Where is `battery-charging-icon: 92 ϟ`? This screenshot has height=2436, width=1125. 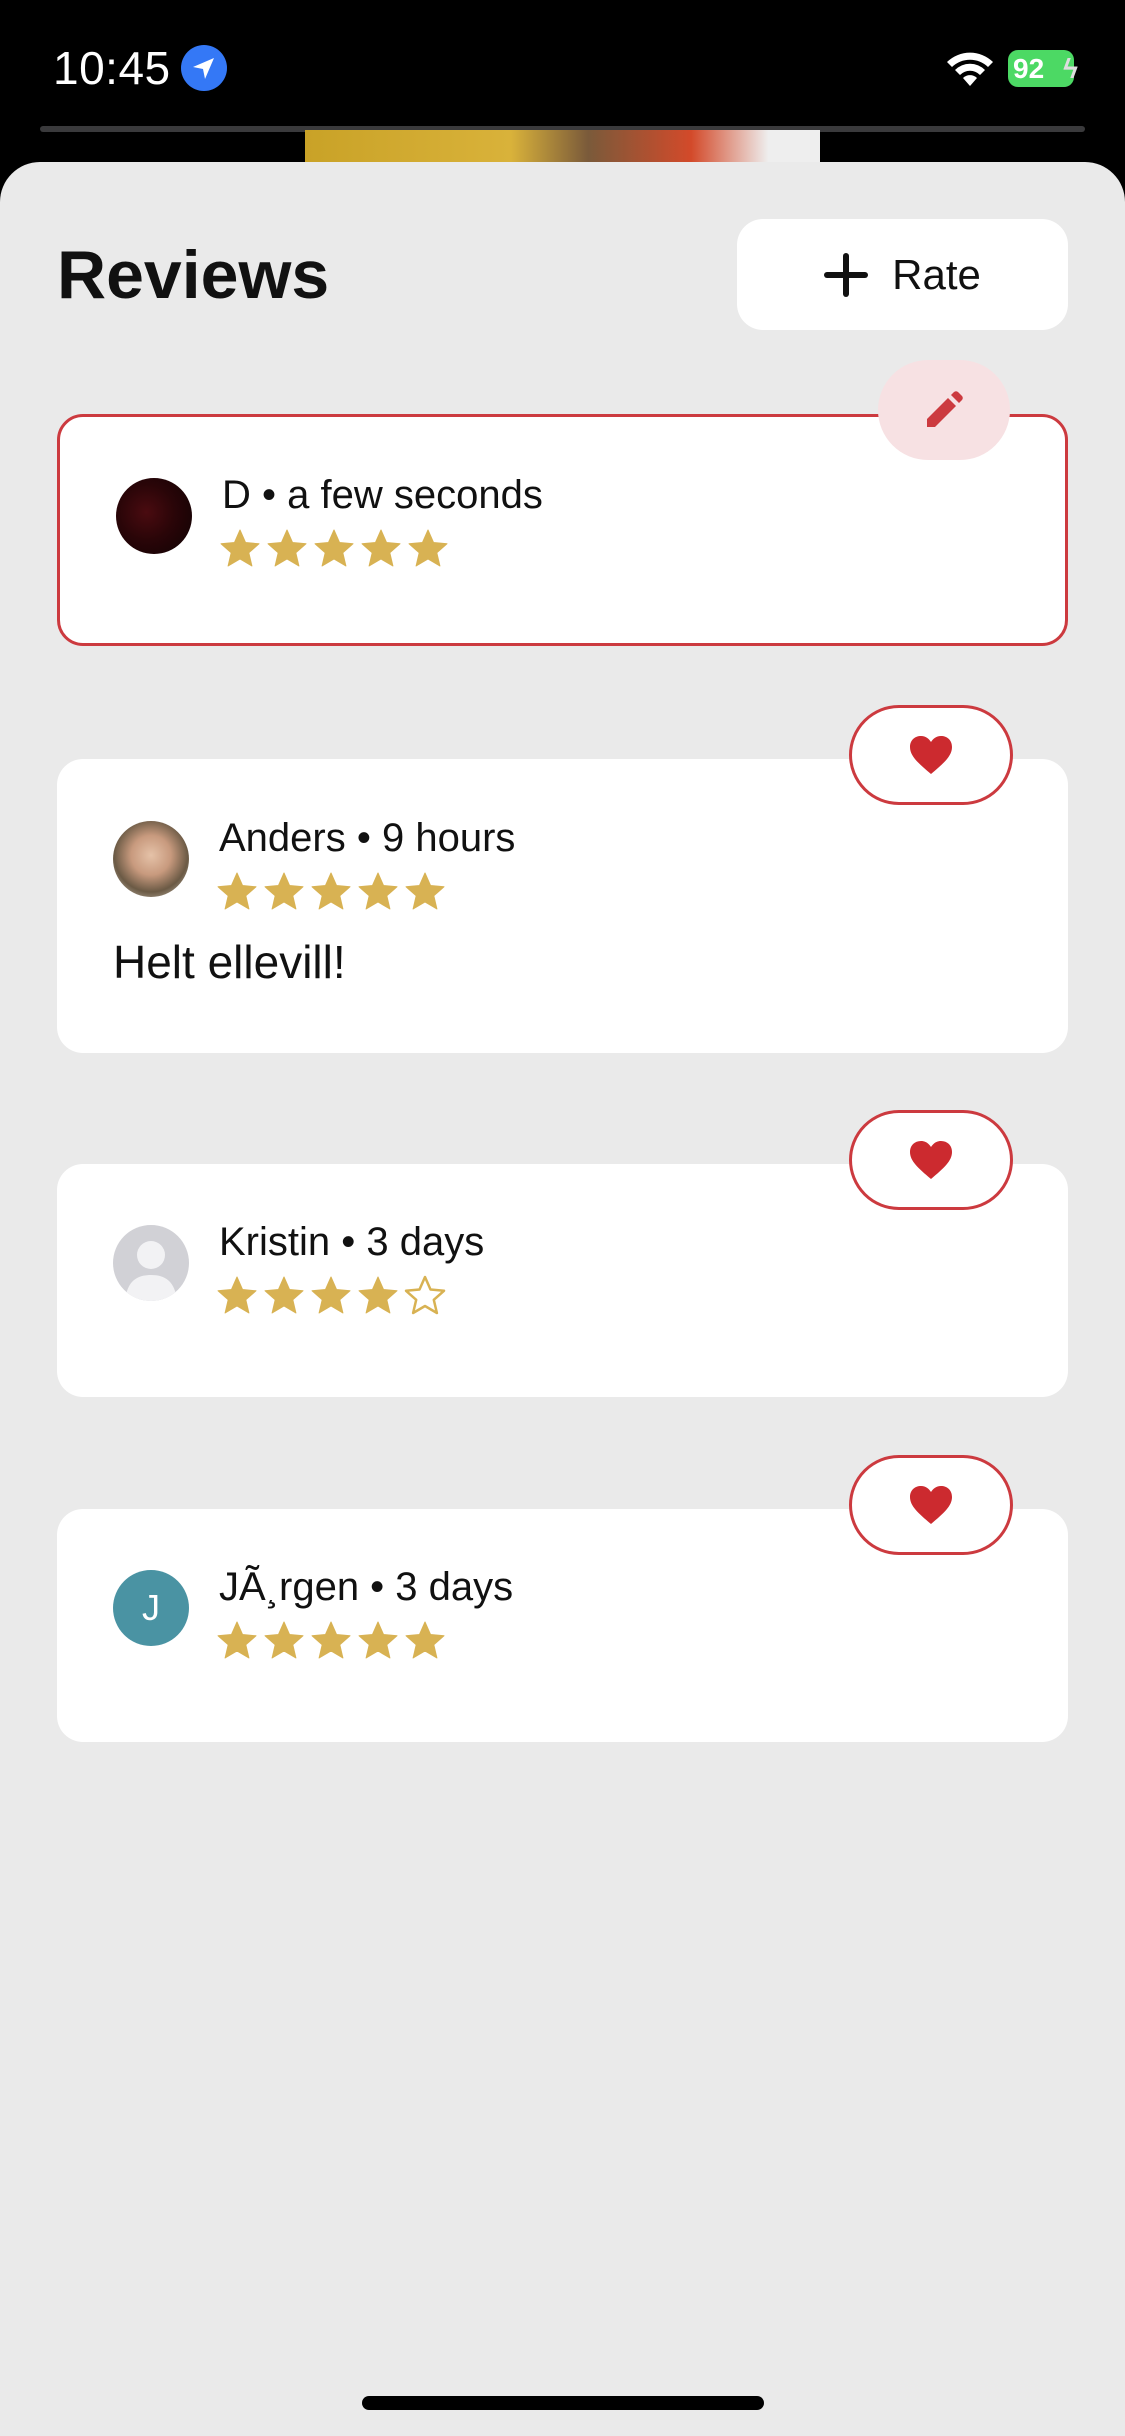
battery-charging-icon: 92 ϟ is located at coordinates (1043, 68).